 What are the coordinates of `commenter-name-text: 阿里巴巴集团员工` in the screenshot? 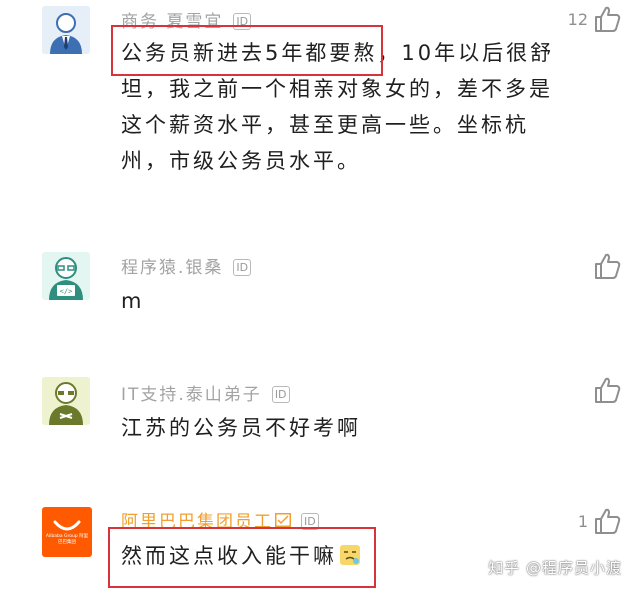 It's located at (197, 522).